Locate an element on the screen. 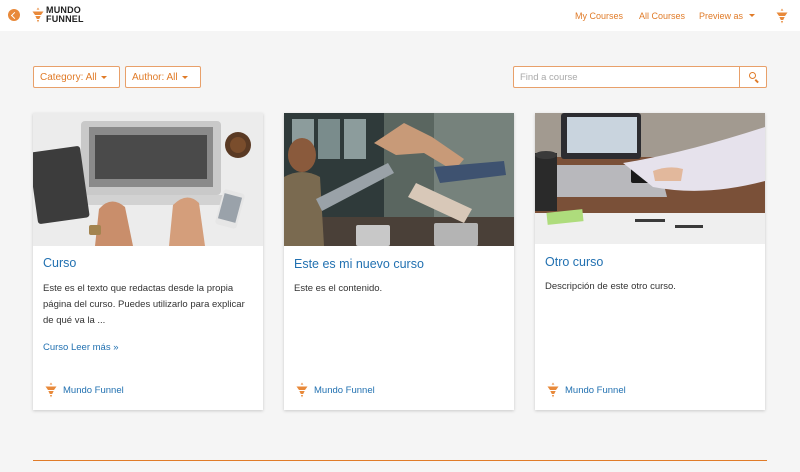  category-filter: Category: All is located at coordinates (76, 77).